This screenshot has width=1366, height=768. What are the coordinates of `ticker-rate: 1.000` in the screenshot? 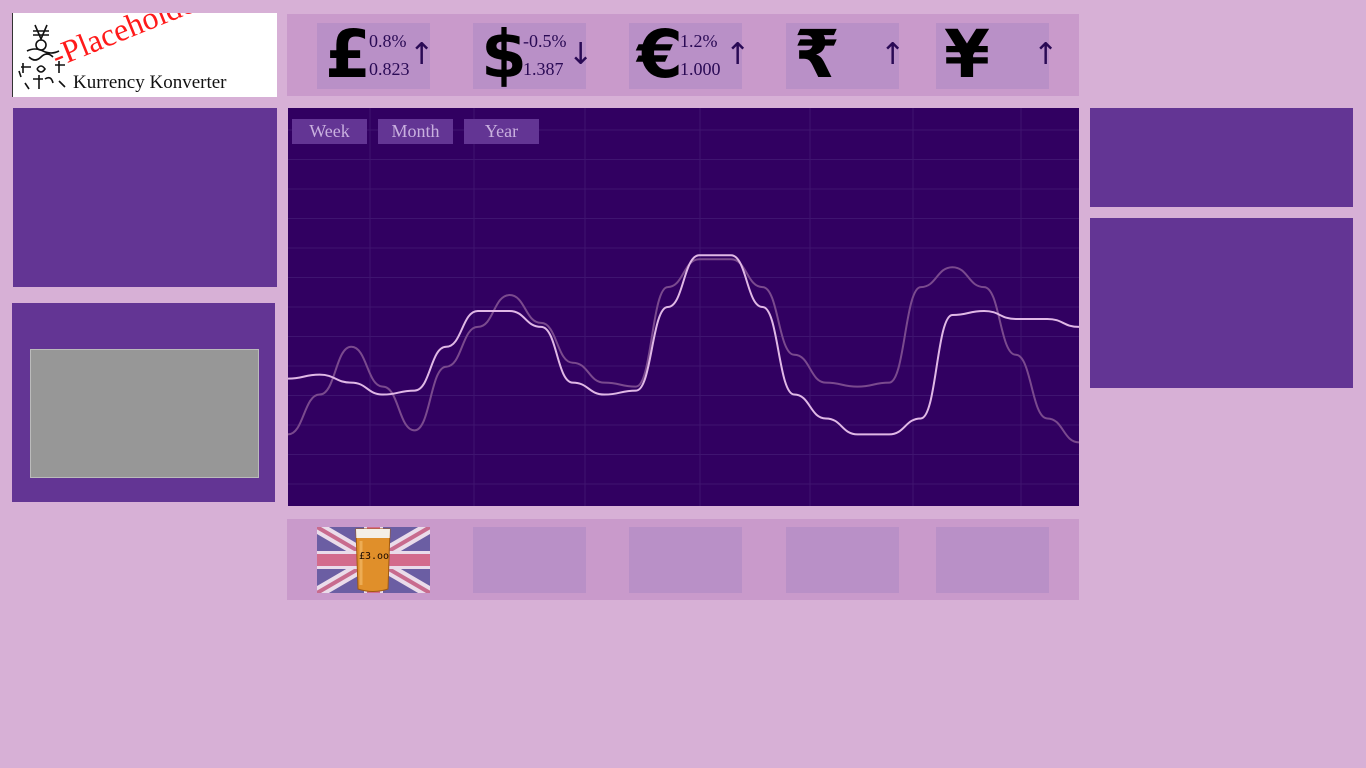 It's located at (700, 69).